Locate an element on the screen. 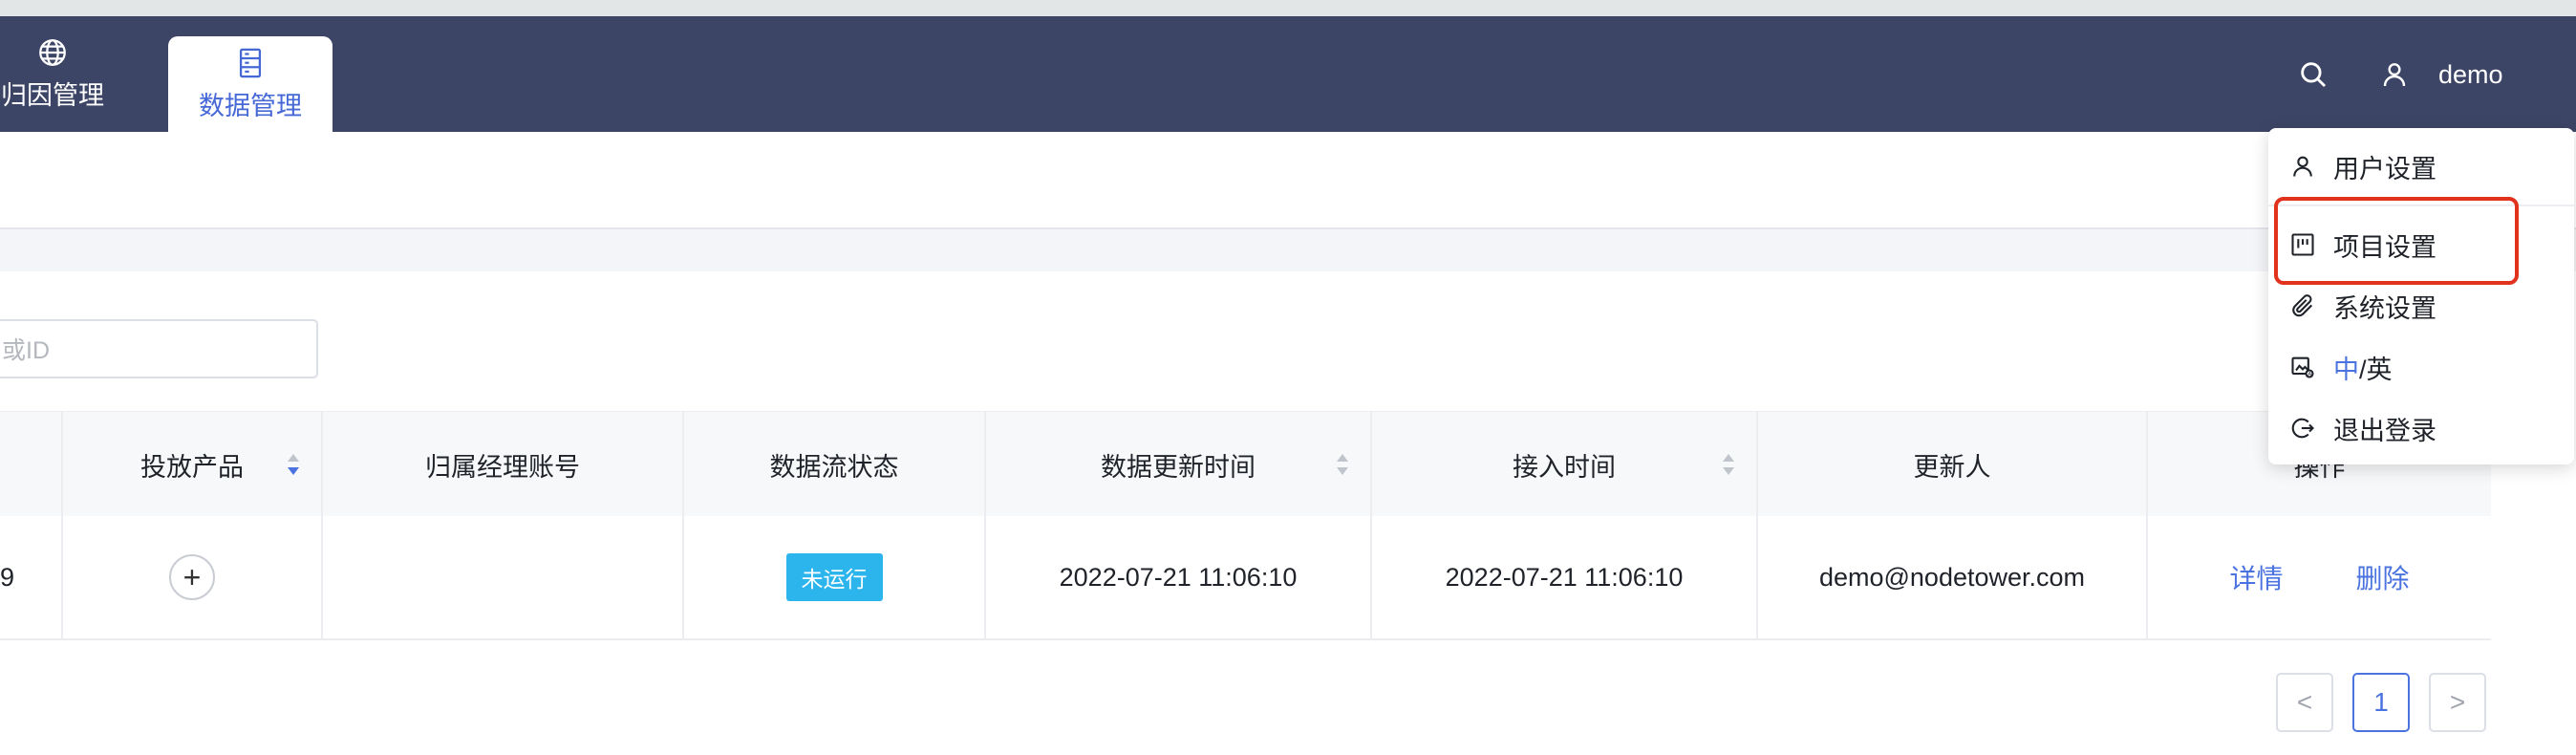  column-header-label: 接入时间 is located at coordinates (1564, 467).